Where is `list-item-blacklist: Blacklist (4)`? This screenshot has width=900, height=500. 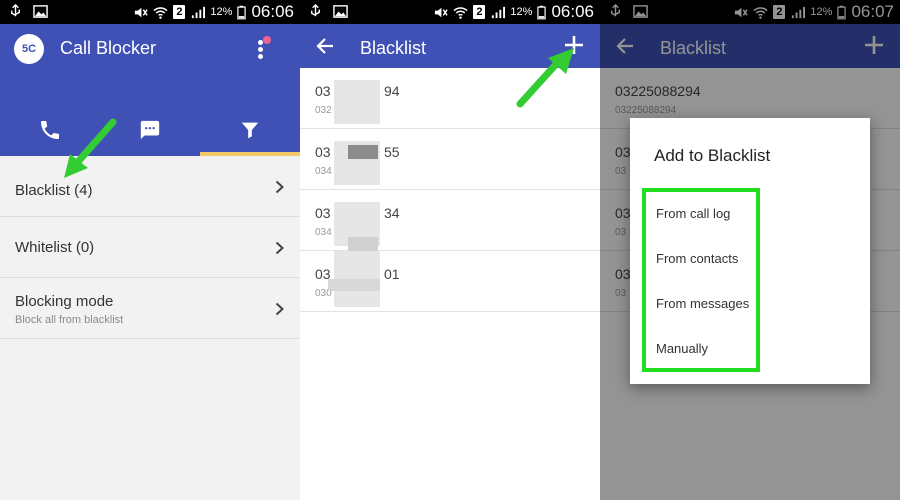
list-item-blacklist: Blacklist (4) is located at coordinates (150, 186).